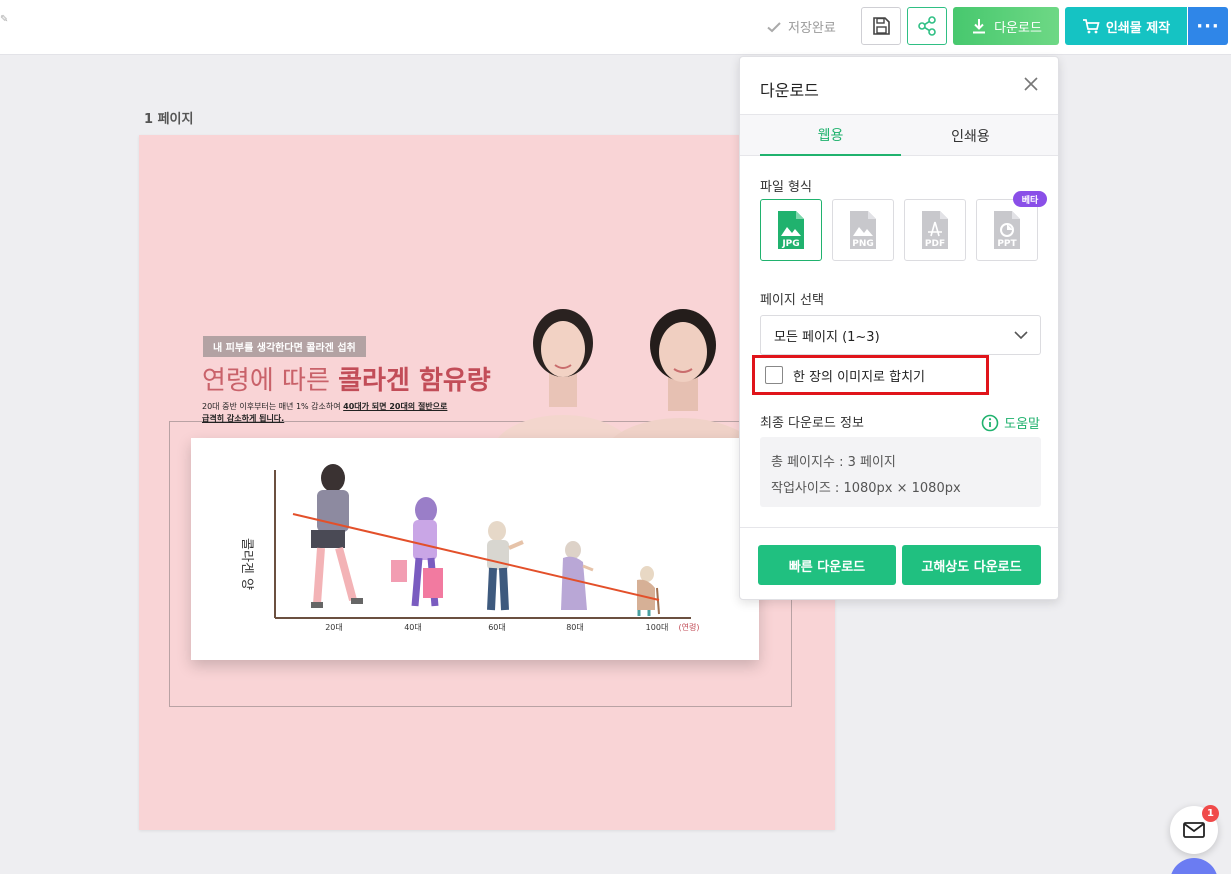 Image resolution: width=1231 pixels, height=874 pixels. Describe the element at coordinates (1007, 244) in the screenshot. I see `format-ppt-label: PPT` at that location.